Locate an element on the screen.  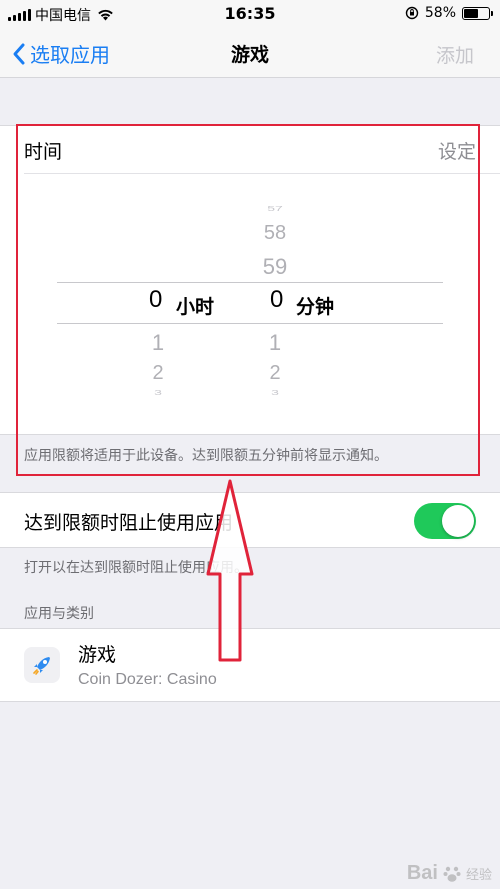
annotation-arrow-icon is located at coordinates (230, 570).